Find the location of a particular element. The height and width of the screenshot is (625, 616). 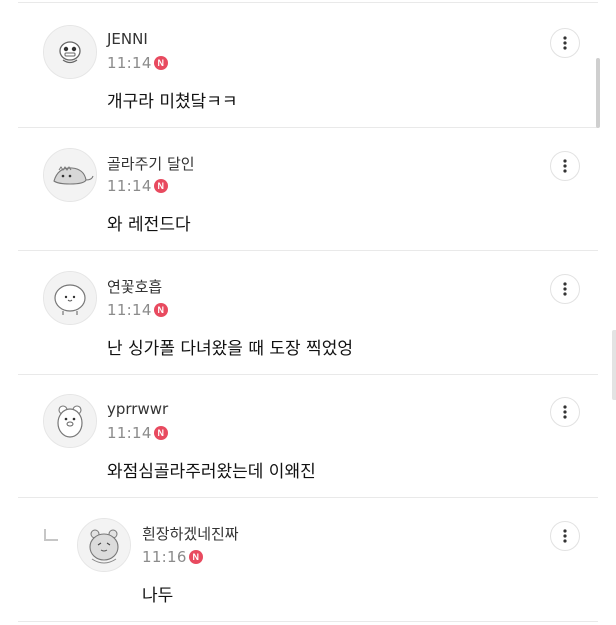

comment-nickname: yprrwwr is located at coordinates (137, 409).